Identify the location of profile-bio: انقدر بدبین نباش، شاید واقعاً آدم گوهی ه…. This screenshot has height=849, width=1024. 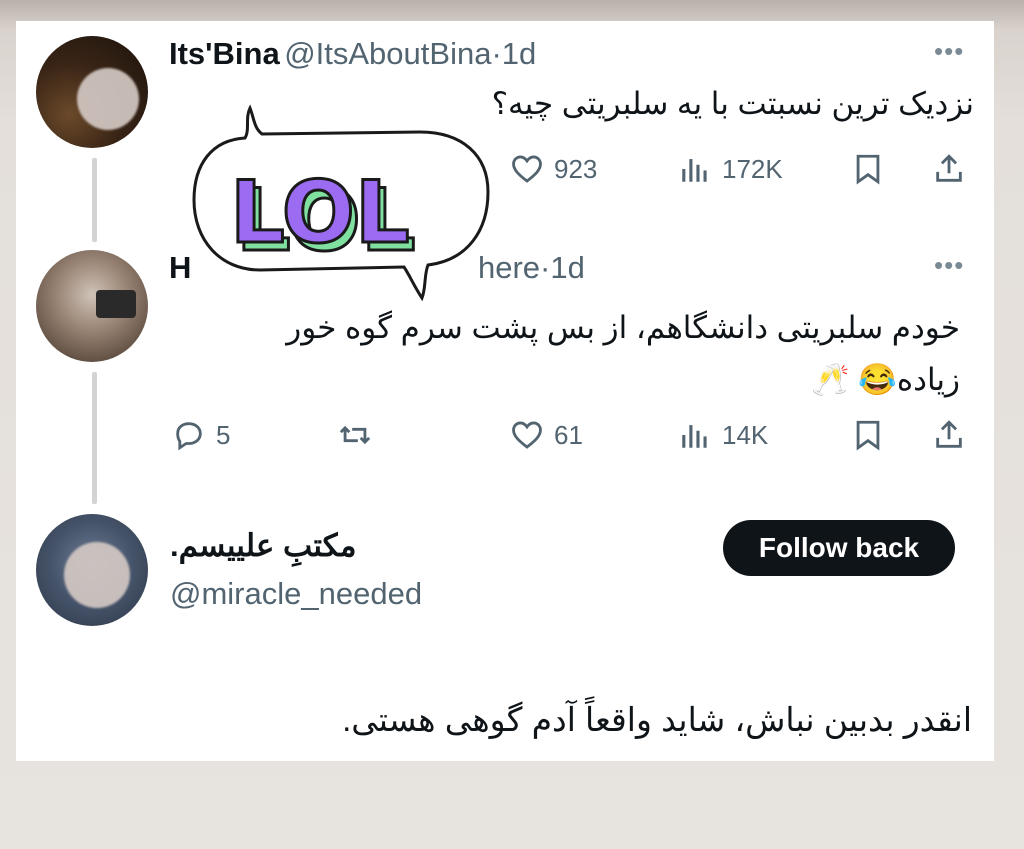
(657, 719).